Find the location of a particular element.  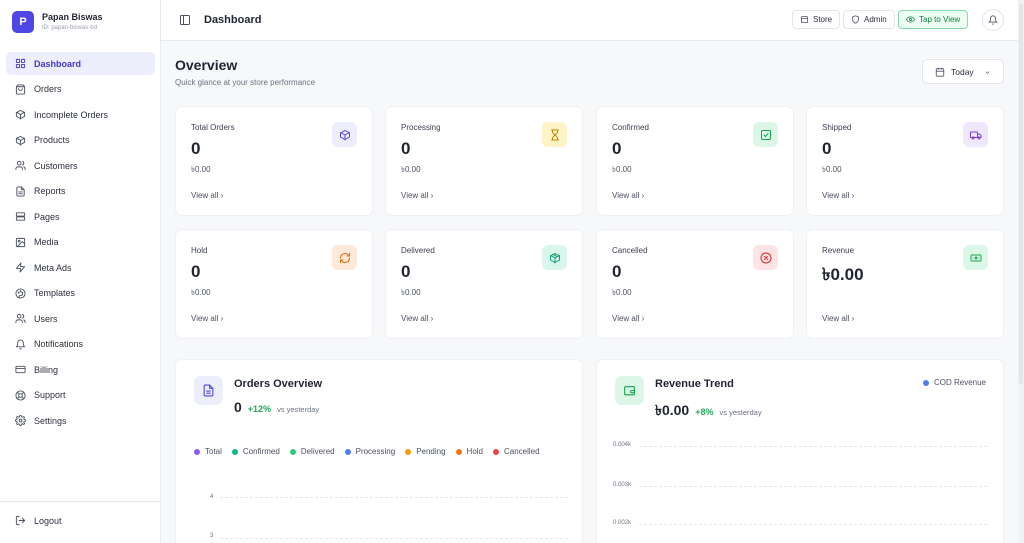

stat-label: Delivered is located at coordinates (418, 250).